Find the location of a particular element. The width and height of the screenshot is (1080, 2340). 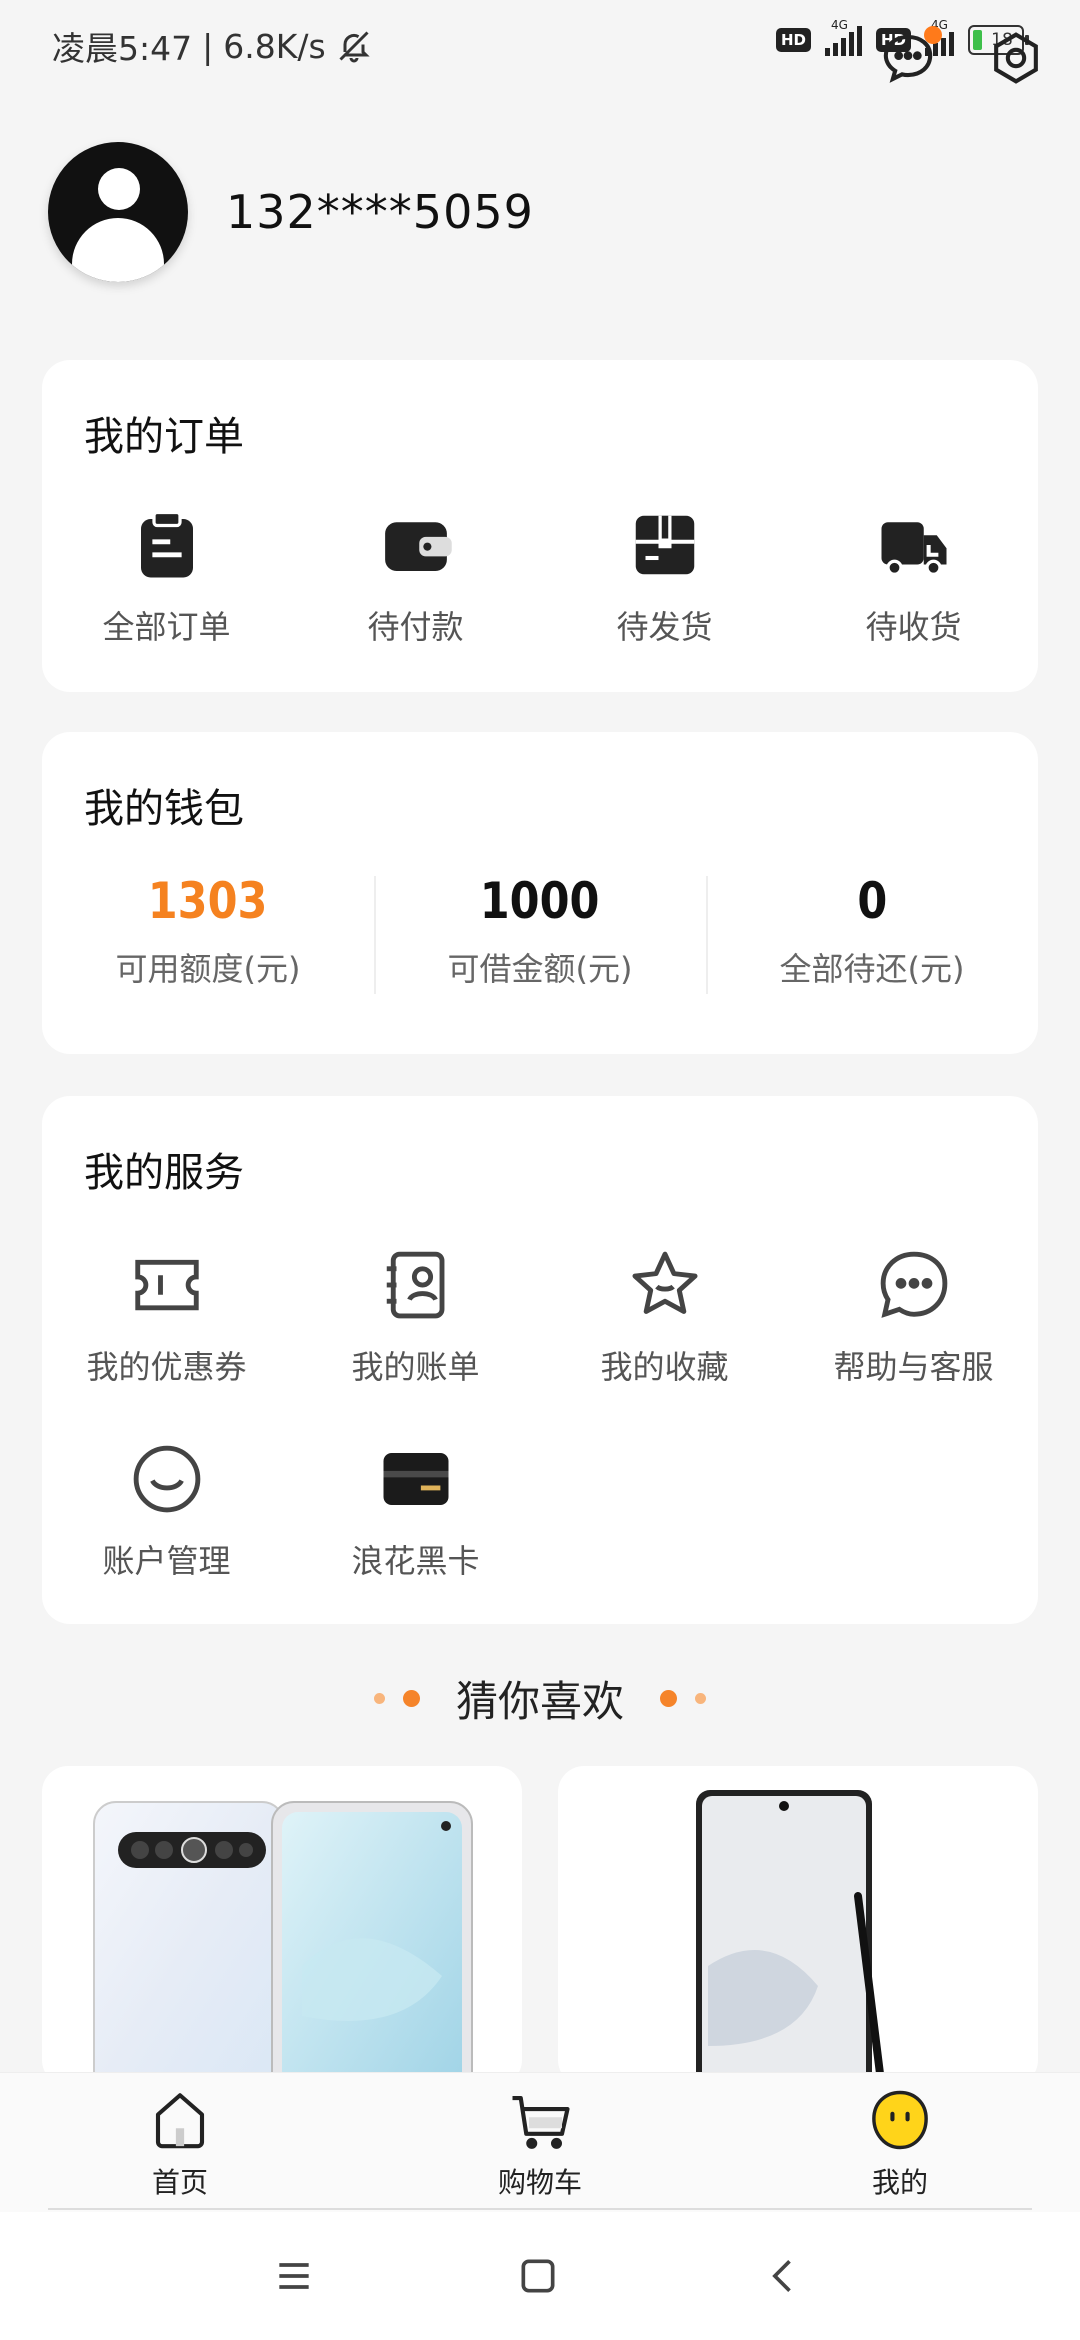

tab-cart: 购物车 is located at coordinates (540, 2144).